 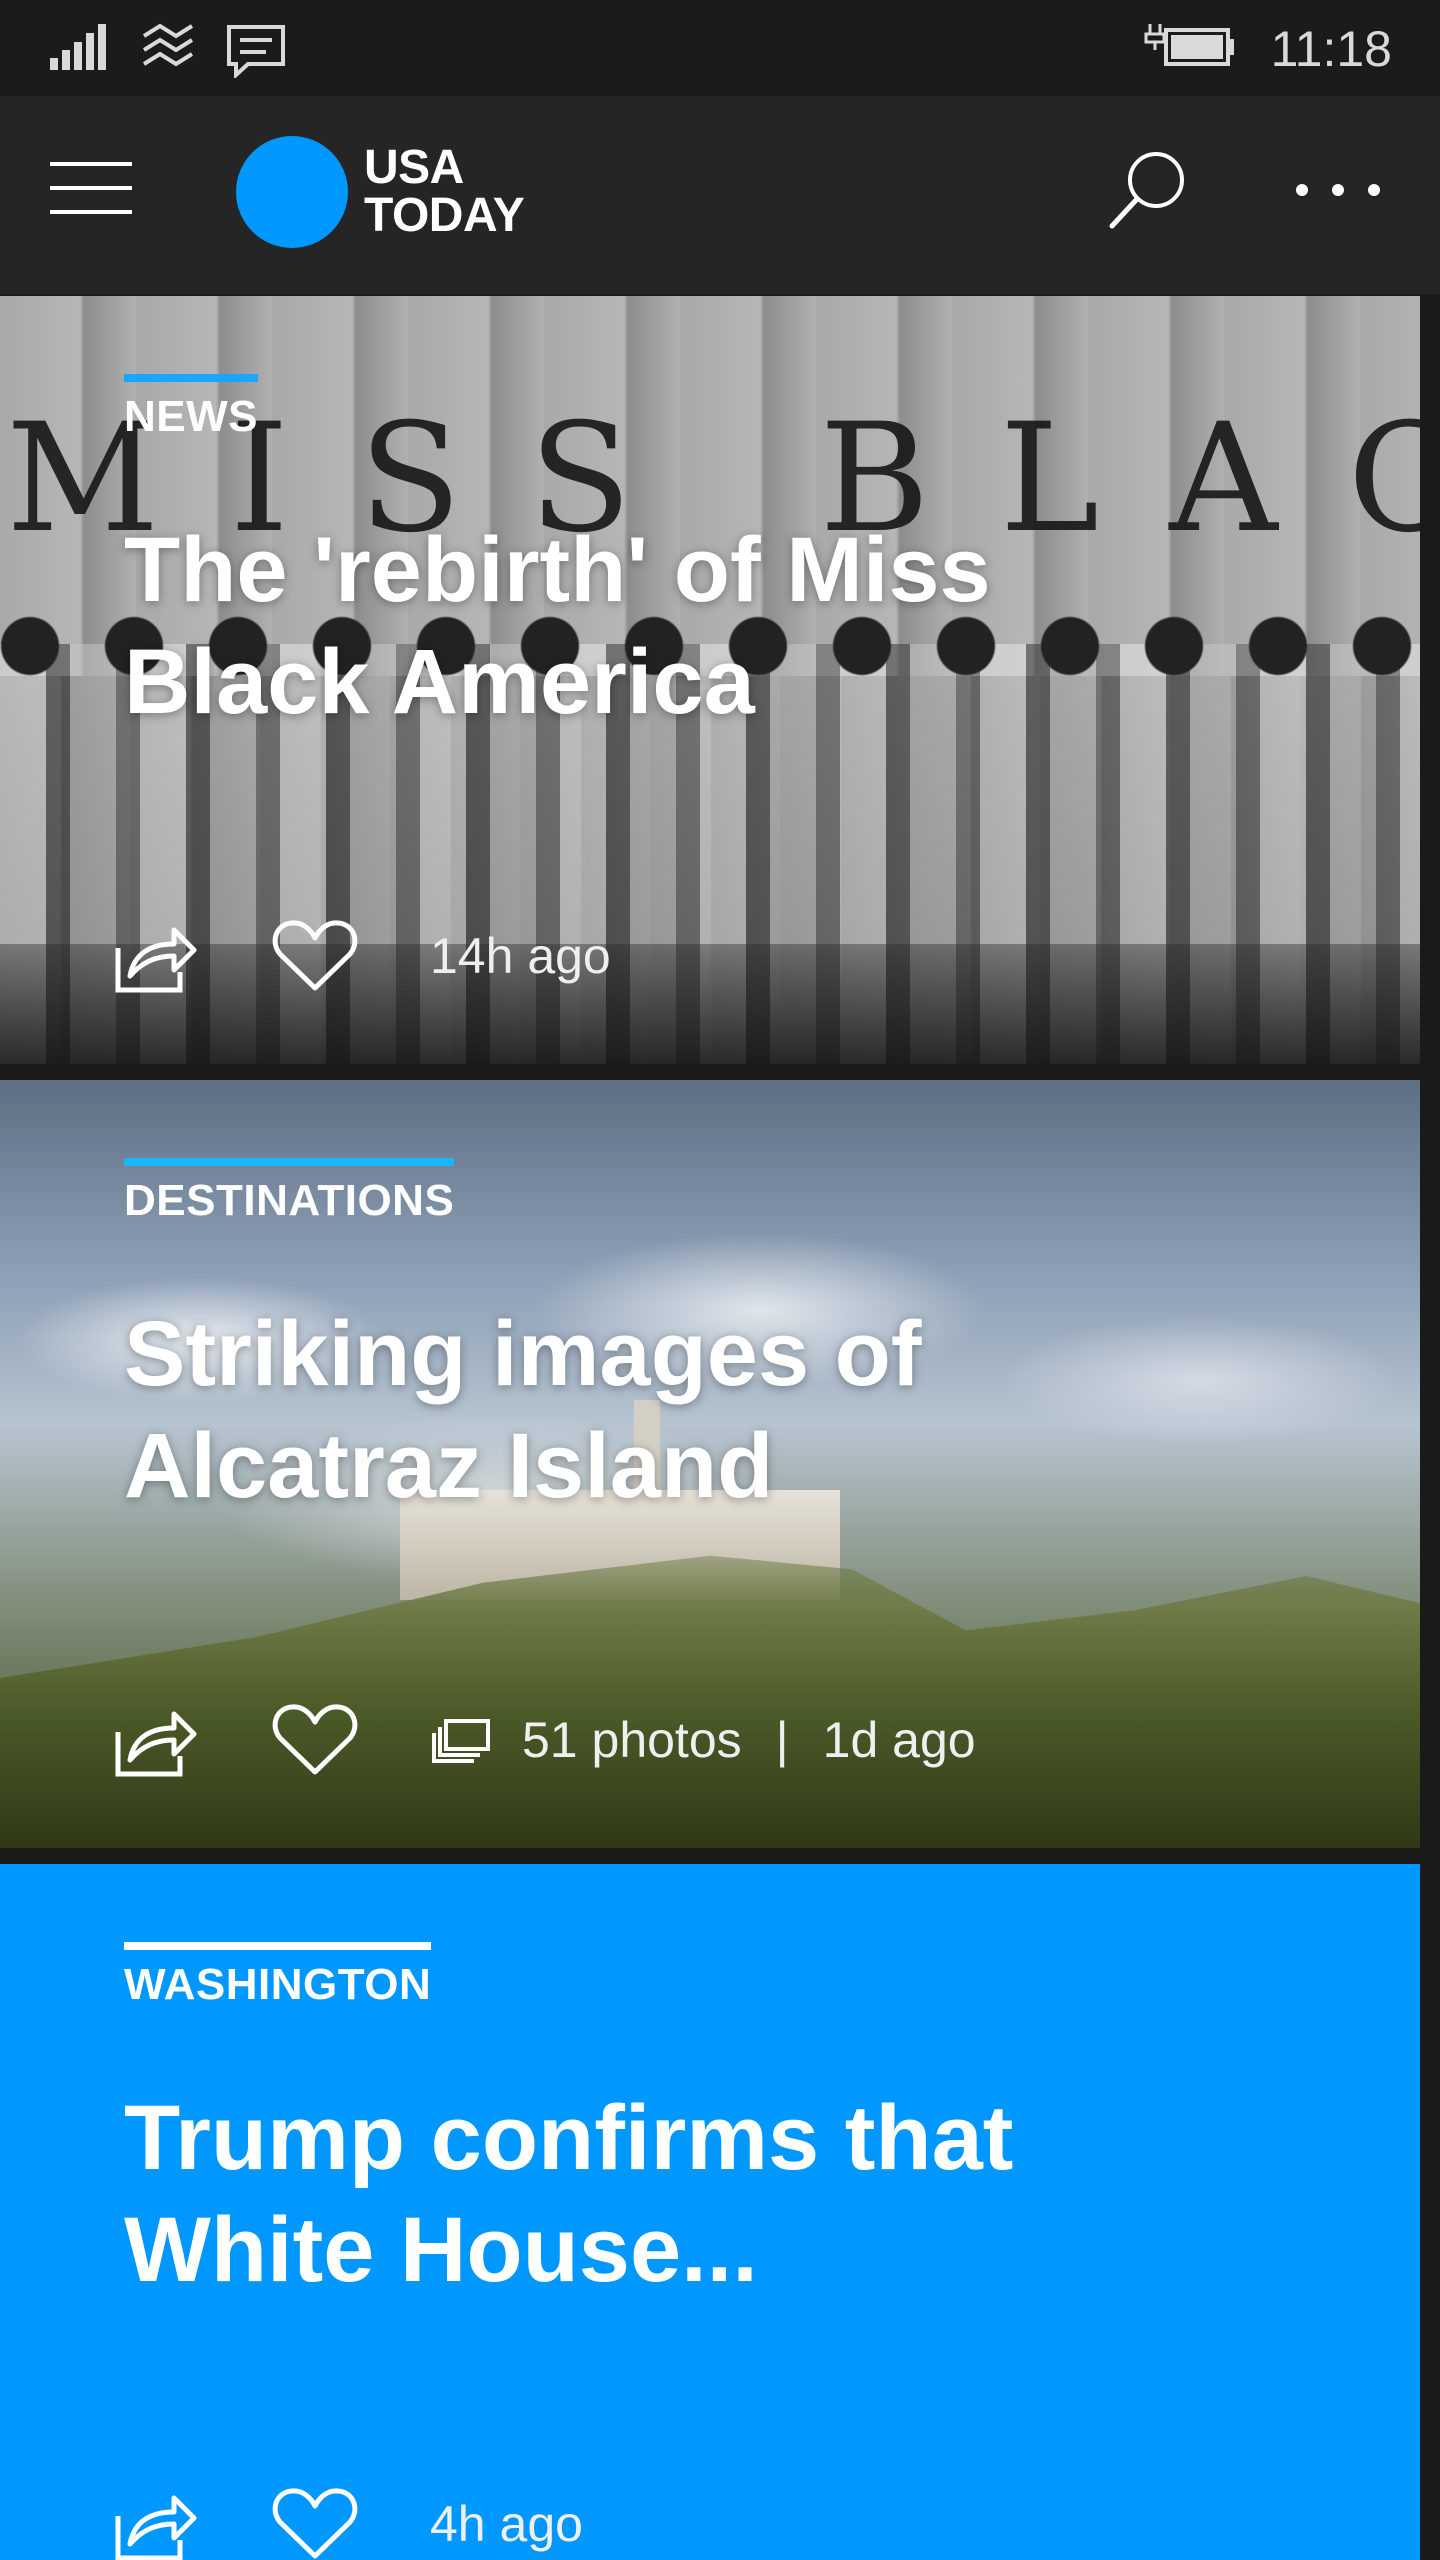 I want to click on status-time: 11:18, so click(x=1331, y=49).